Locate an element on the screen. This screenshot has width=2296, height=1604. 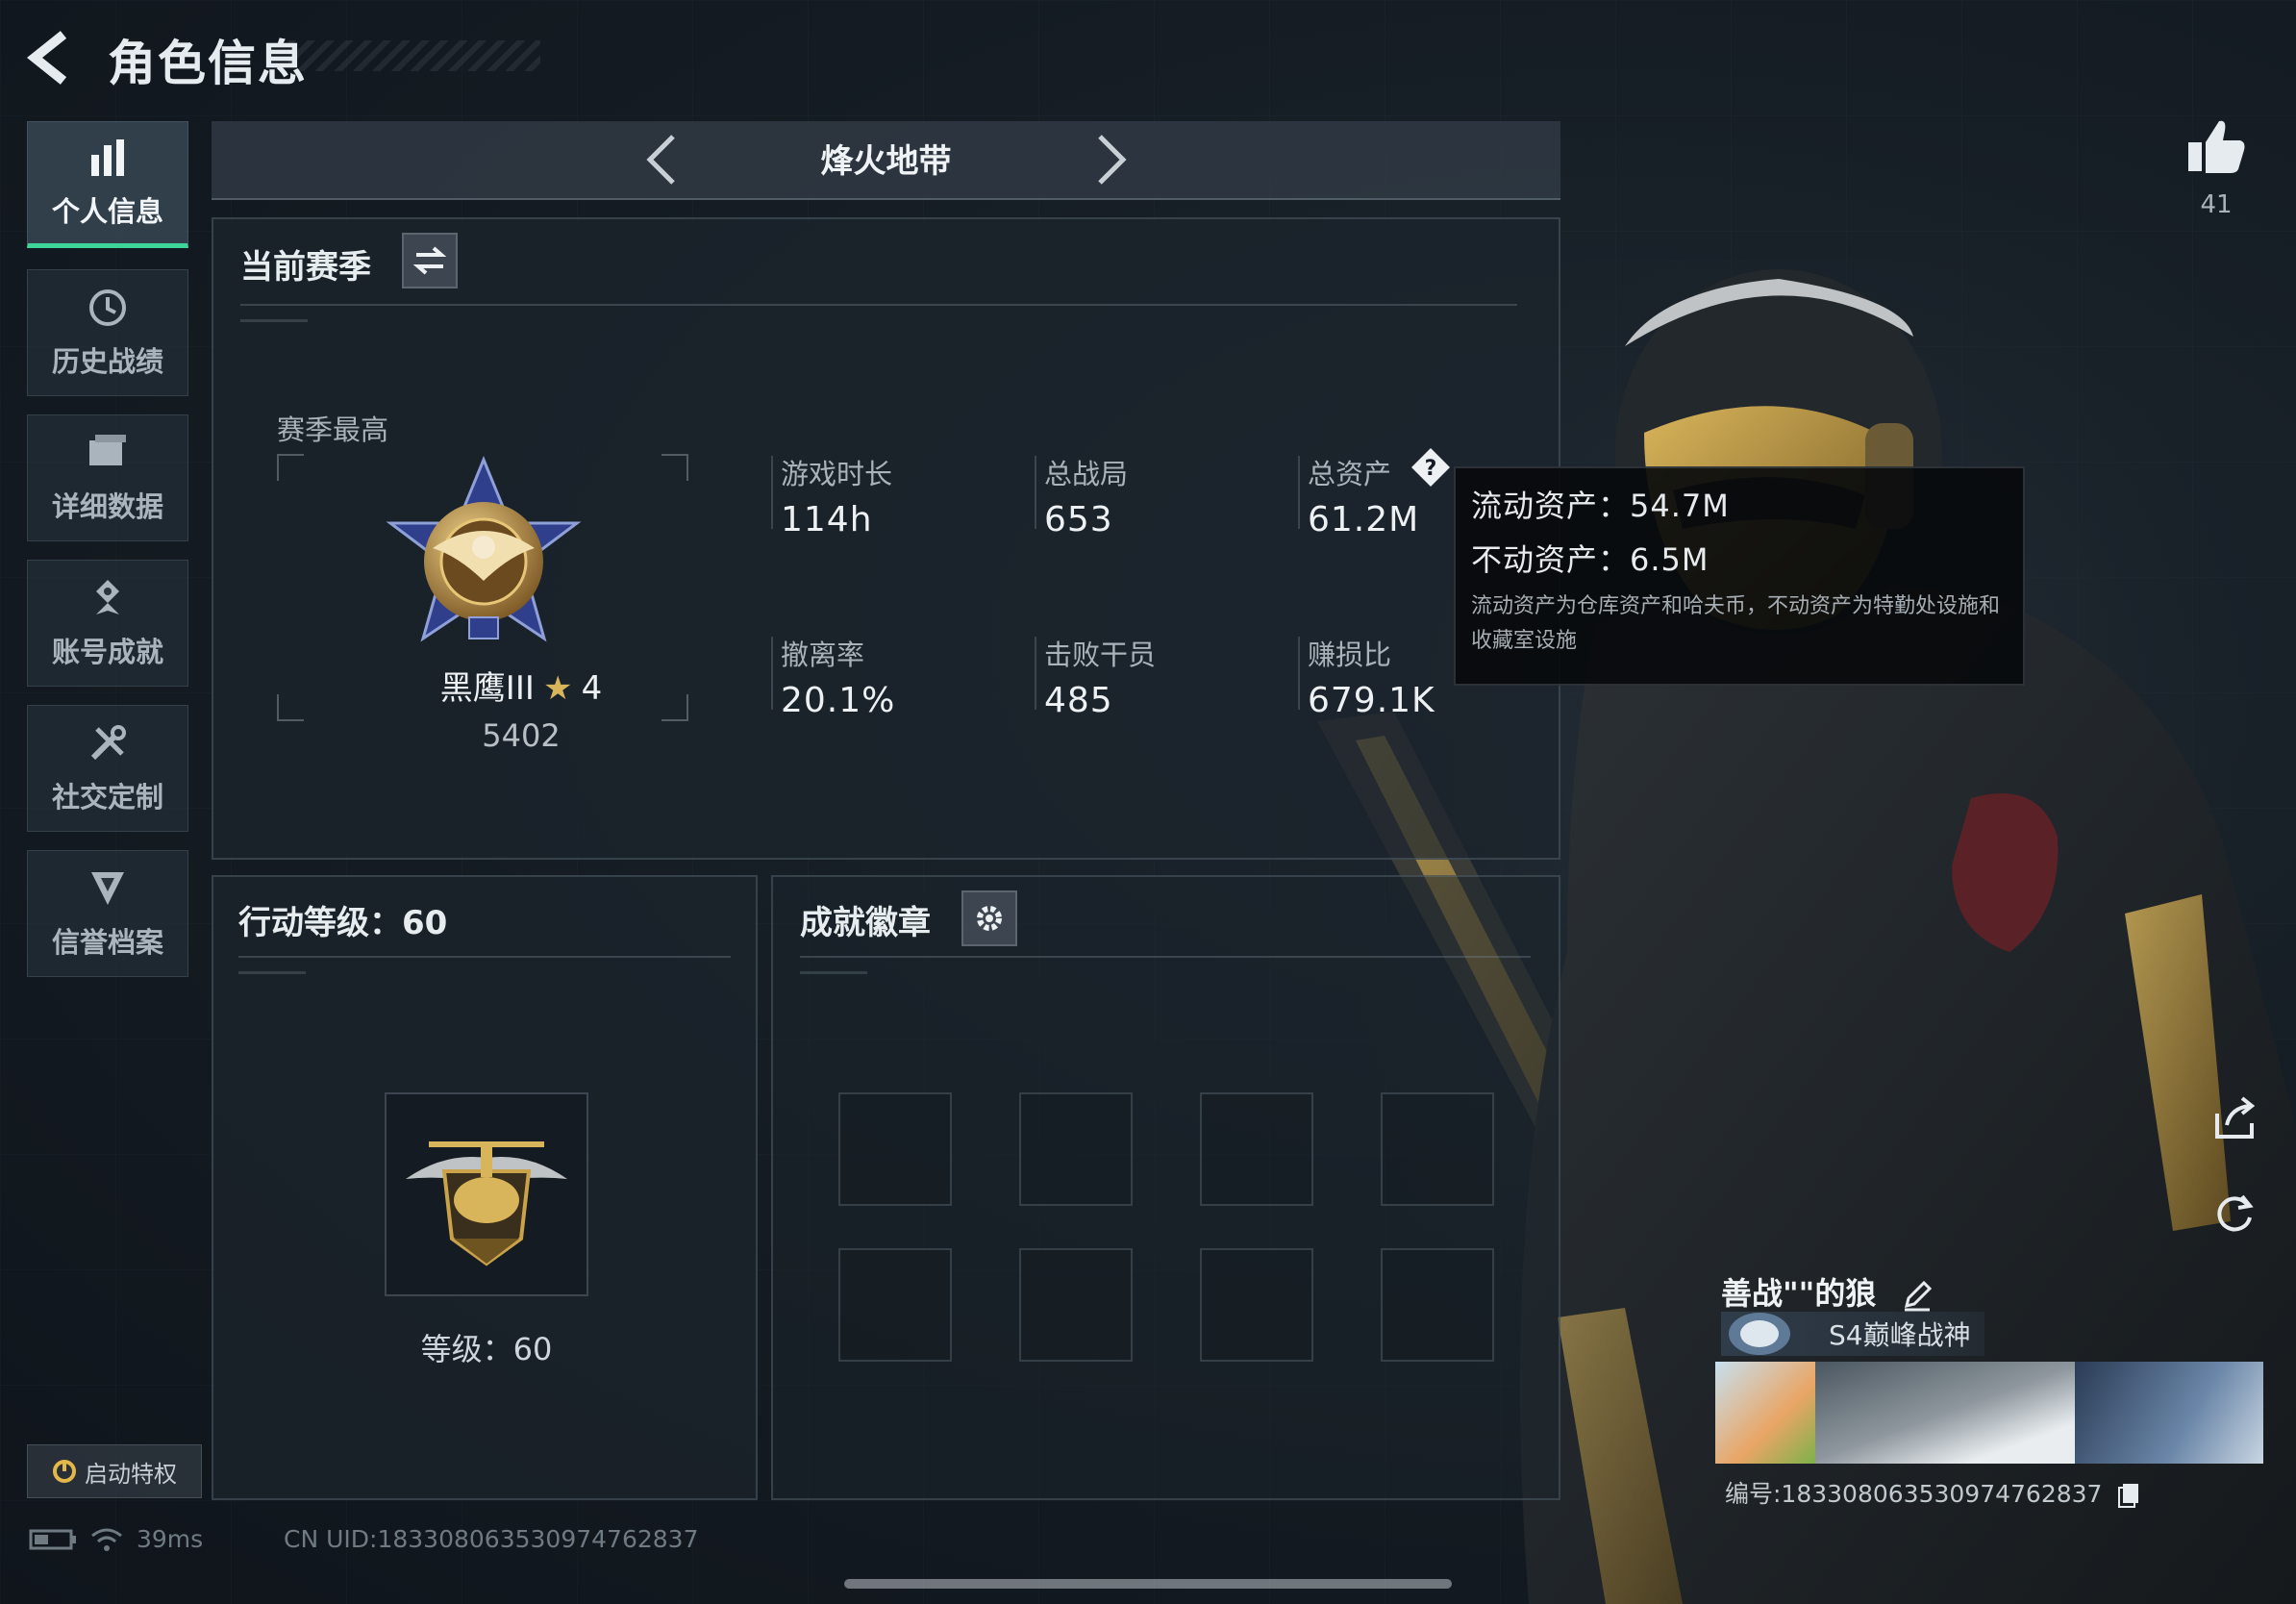
stat-label: 赚损比 is located at coordinates (1350, 655).